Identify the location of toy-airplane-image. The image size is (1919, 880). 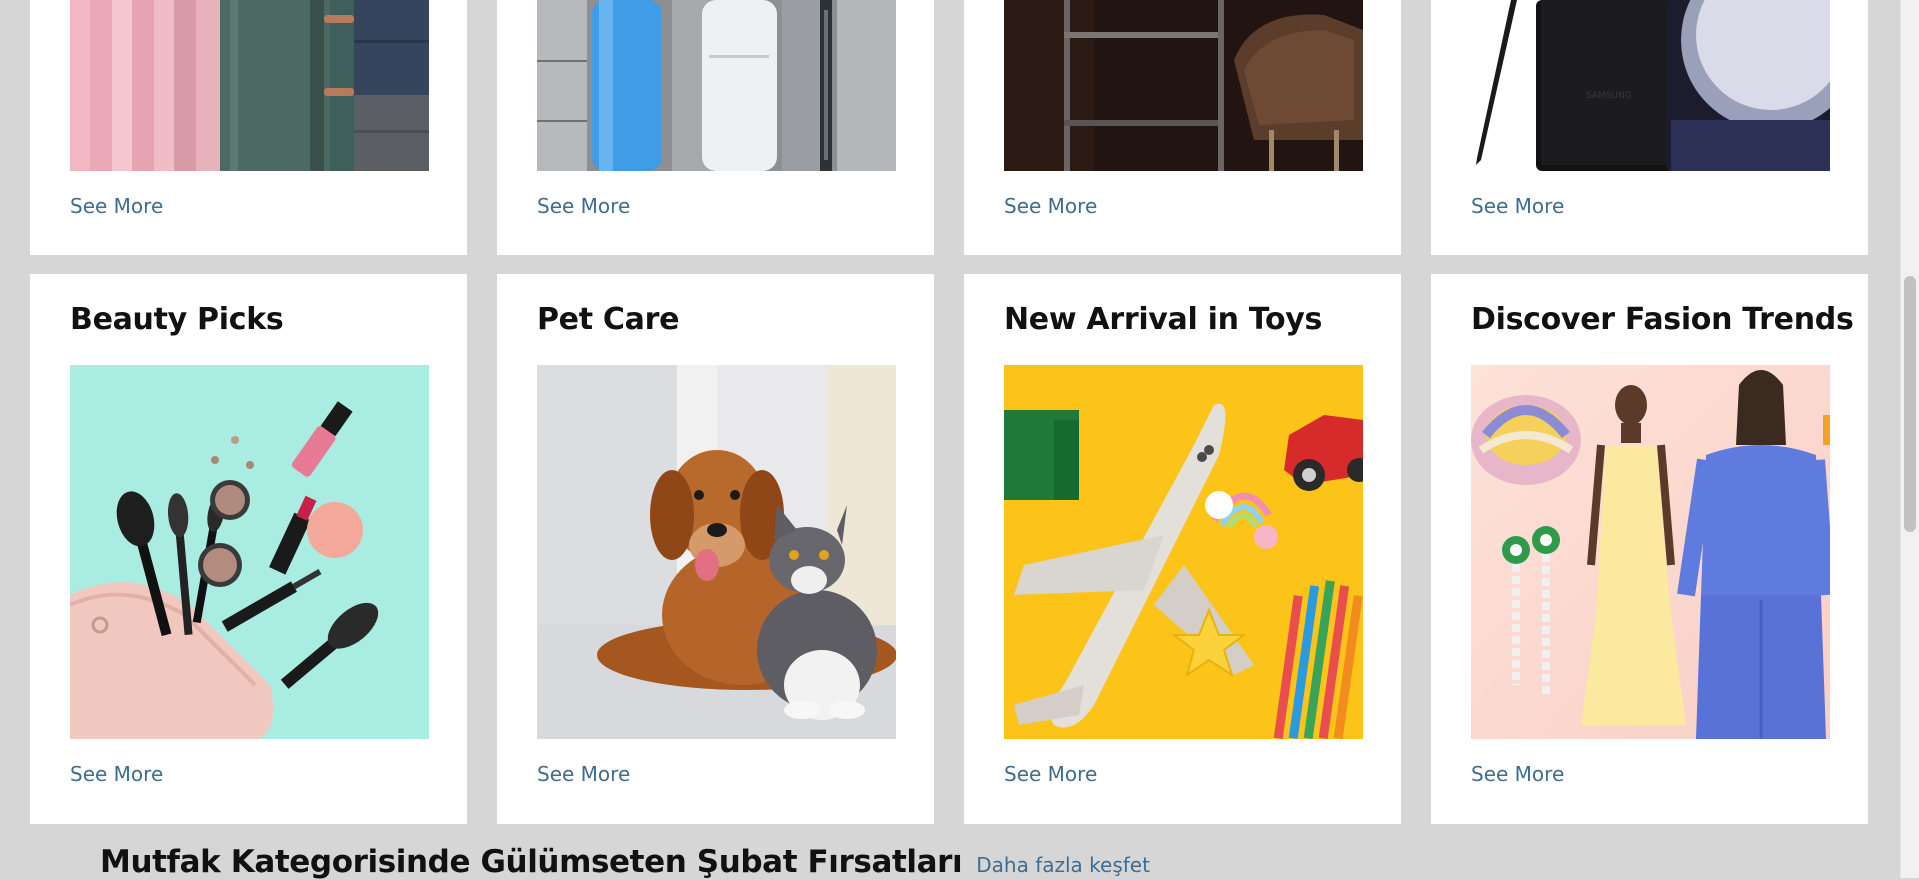
(1183, 552).